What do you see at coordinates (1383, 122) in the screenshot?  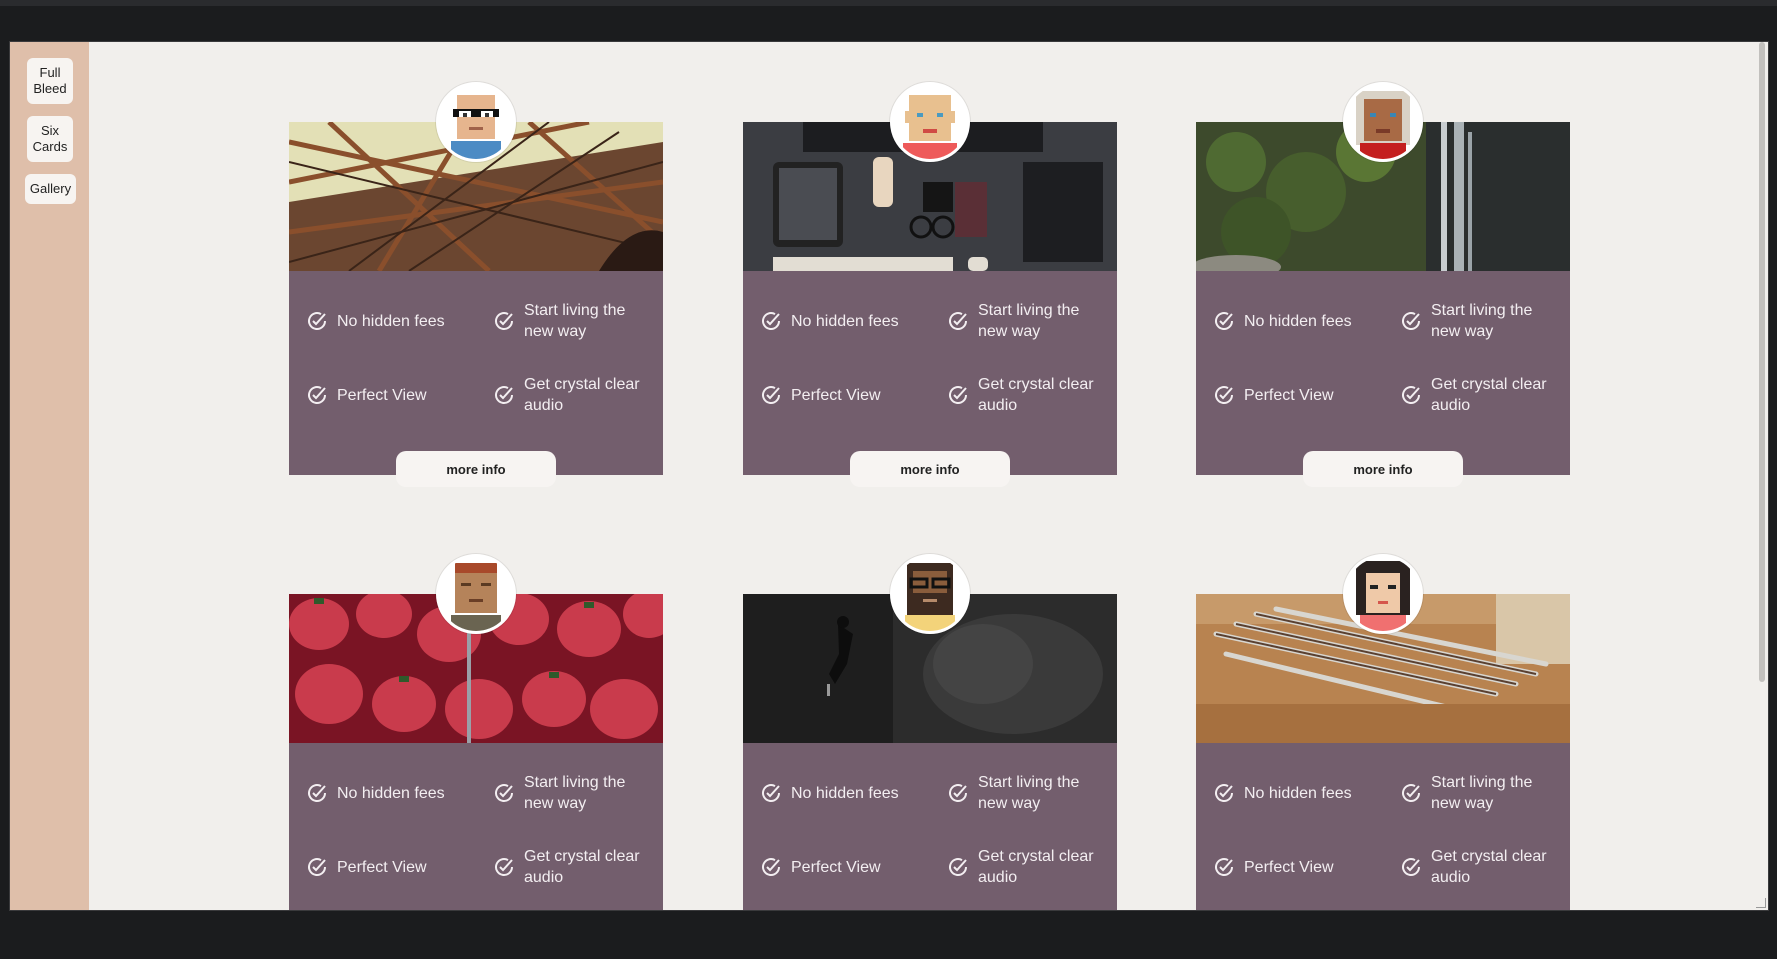 I see `woman-avatar` at bounding box center [1383, 122].